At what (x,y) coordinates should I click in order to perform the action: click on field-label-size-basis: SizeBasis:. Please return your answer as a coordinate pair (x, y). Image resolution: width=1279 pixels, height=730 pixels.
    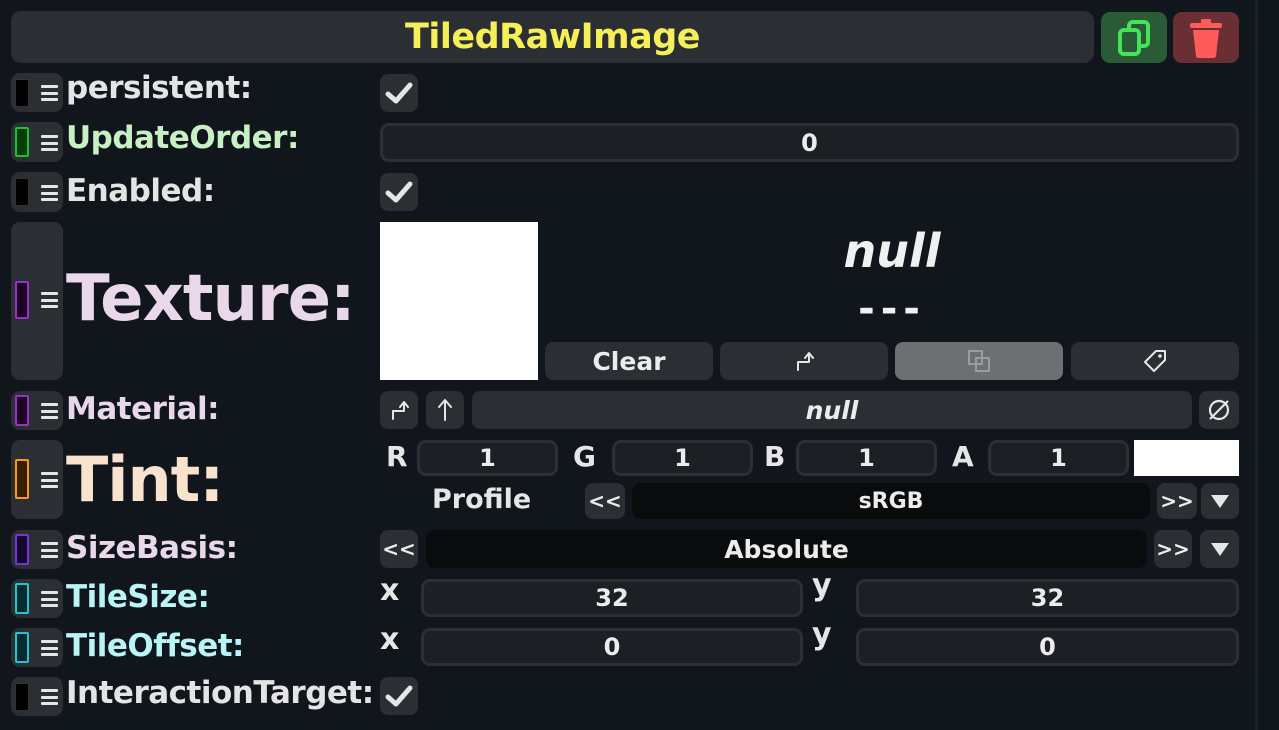
    Looking at the image, I should click on (152, 548).